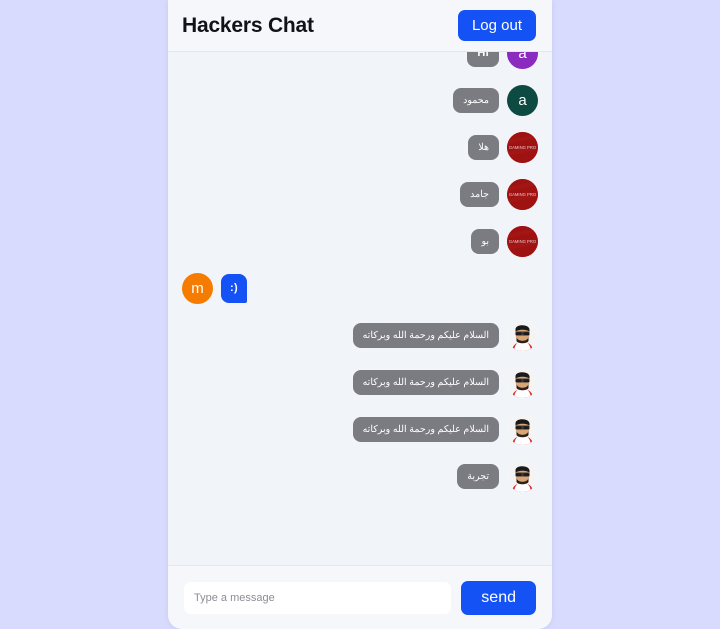  Describe the element at coordinates (360, 476) in the screenshot. I see `message-row: تجربة` at that location.